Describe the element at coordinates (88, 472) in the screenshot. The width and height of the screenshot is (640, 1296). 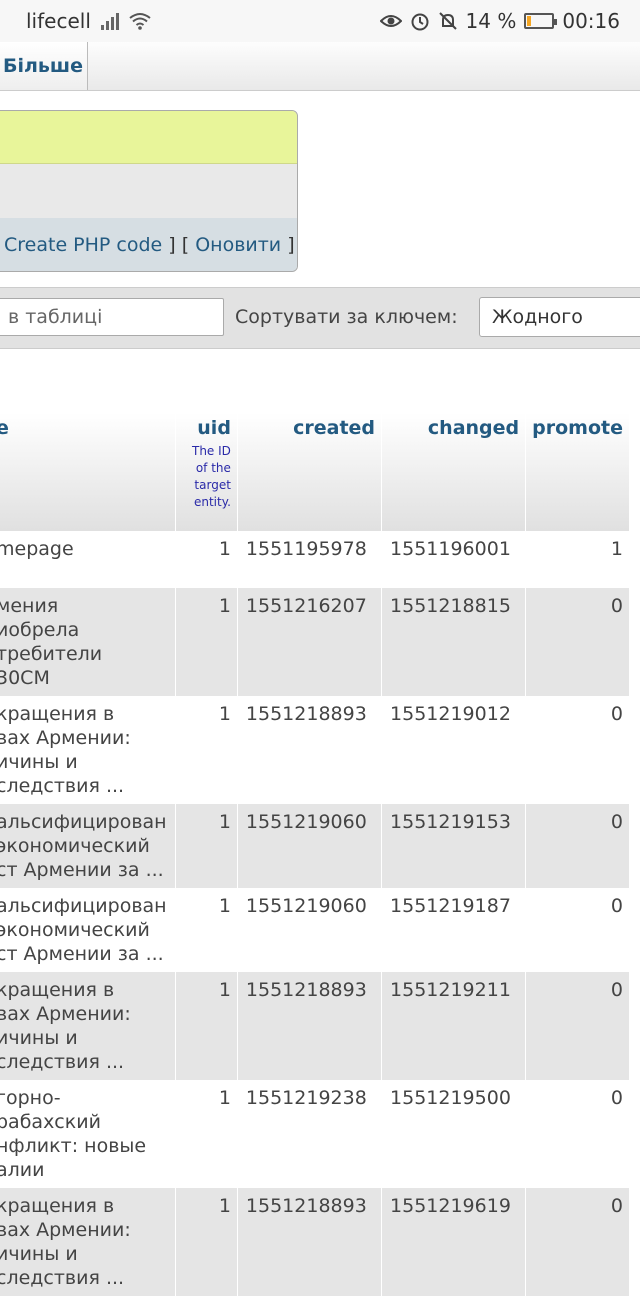
I see `column-header-title: e` at that location.